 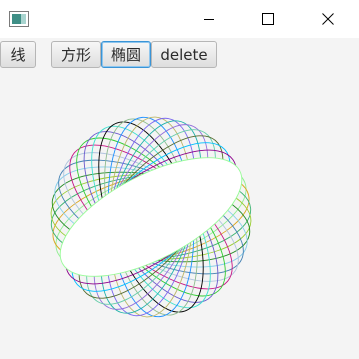 I want to click on rectangle-tool-button: 方形, so click(x=76, y=54).